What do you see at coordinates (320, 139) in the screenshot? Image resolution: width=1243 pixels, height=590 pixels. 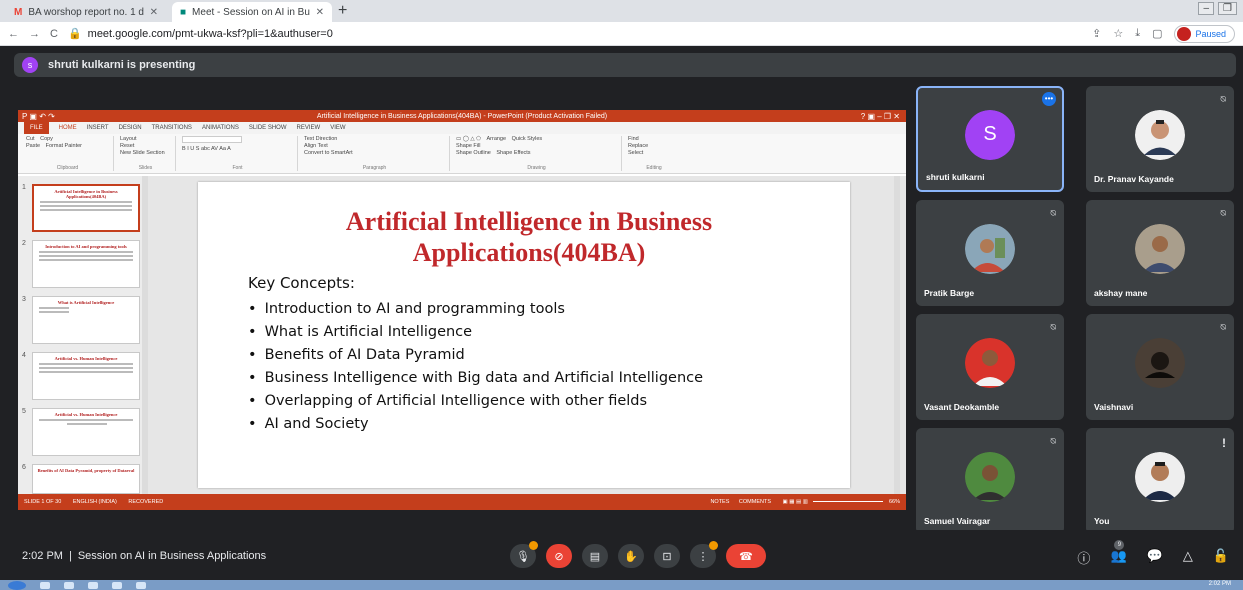 I see `text-direction-button: Text Direction` at bounding box center [320, 139].